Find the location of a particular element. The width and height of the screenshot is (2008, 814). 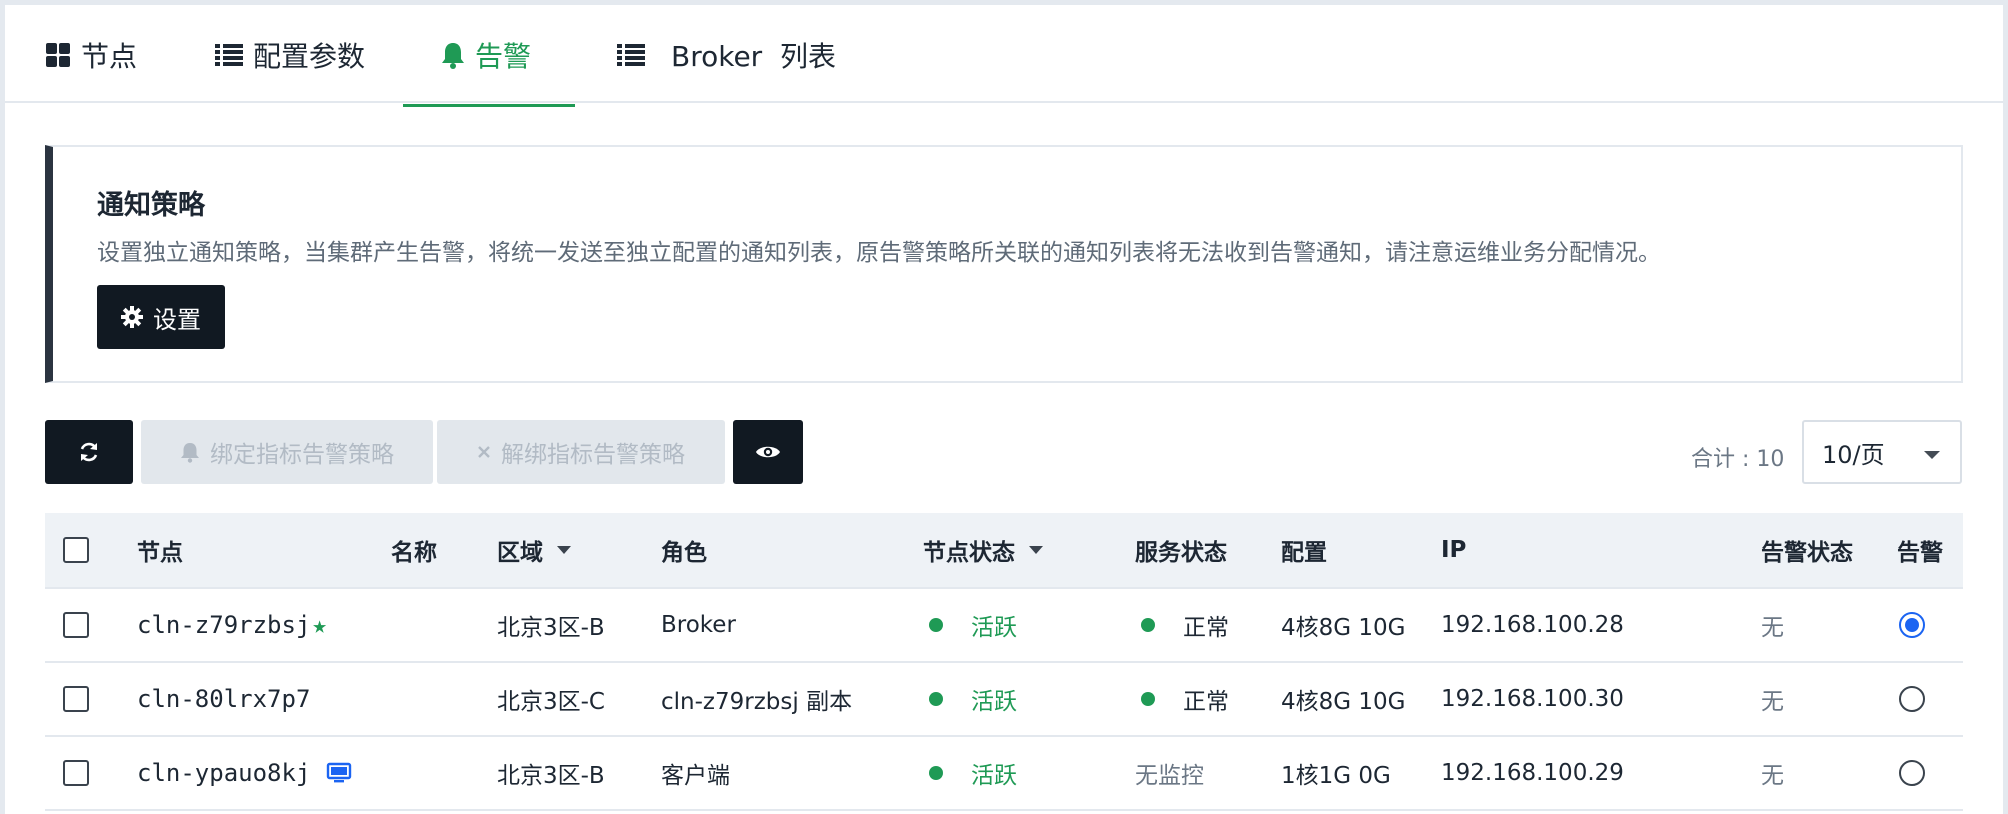

refresh-button is located at coordinates (89, 452).